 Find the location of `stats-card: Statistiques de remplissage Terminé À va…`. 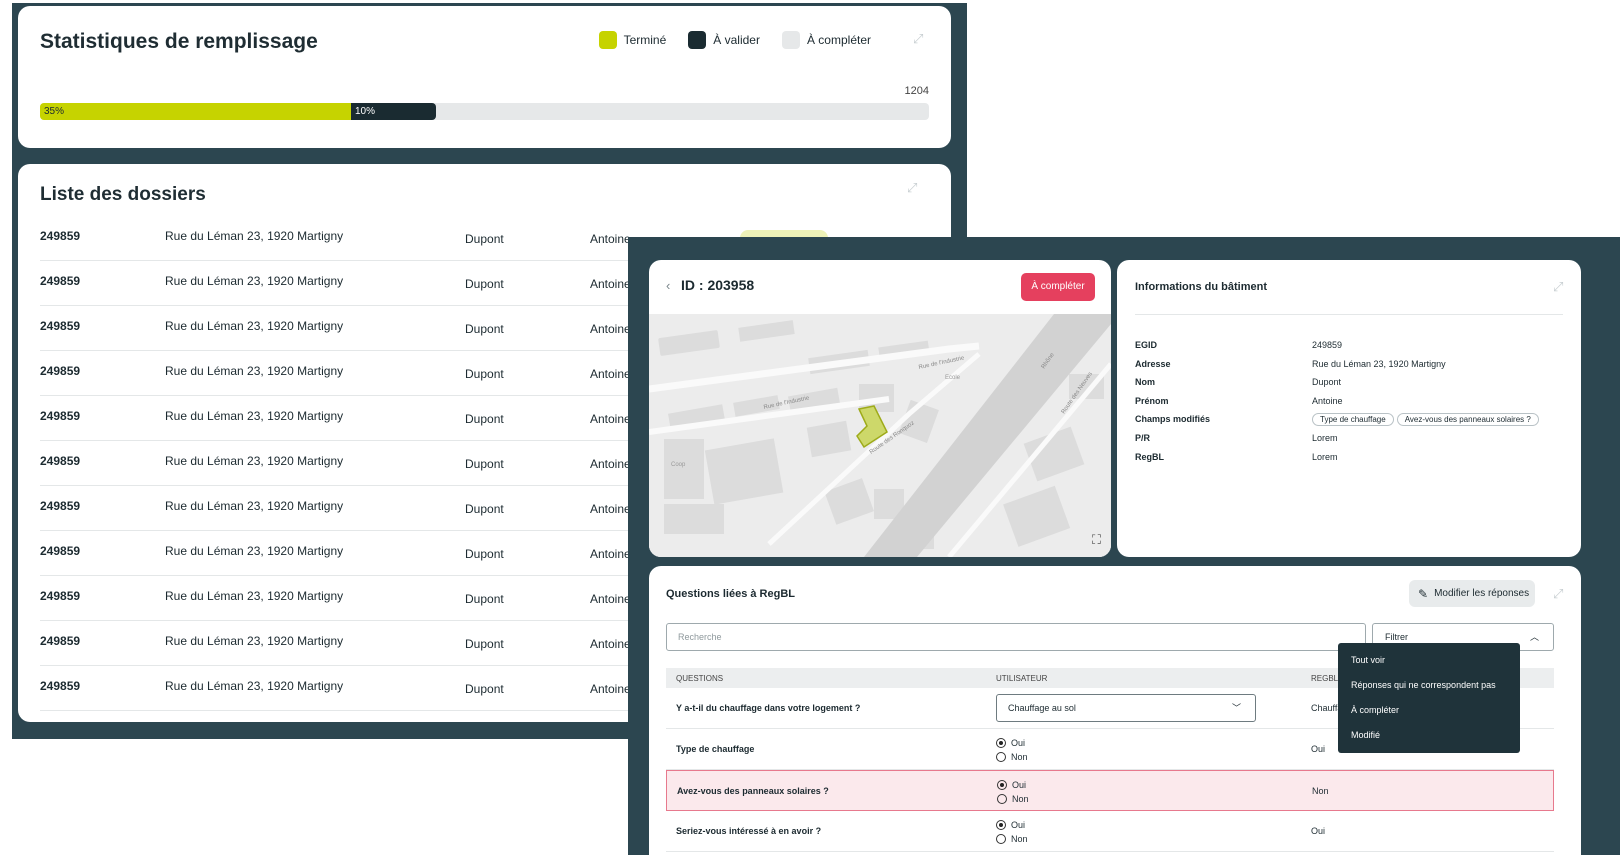

stats-card: Statistiques de remplissage Terminé À va… is located at coordinates (484, 77).